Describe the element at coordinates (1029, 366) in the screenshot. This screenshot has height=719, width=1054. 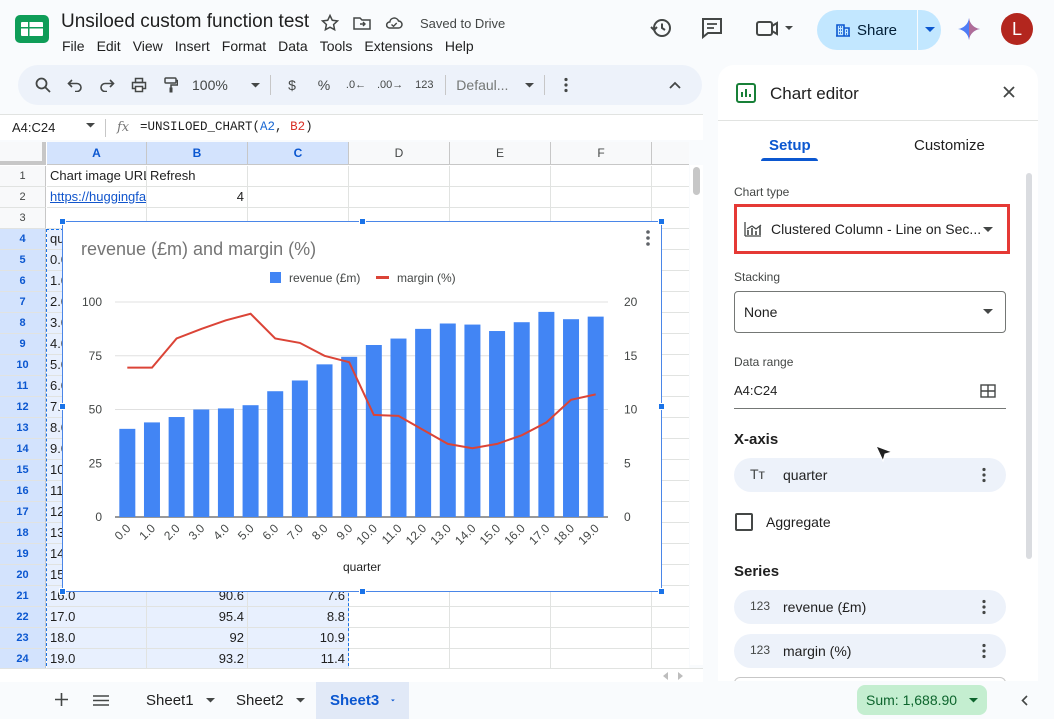
I see `panel-scrollbar` at that location.